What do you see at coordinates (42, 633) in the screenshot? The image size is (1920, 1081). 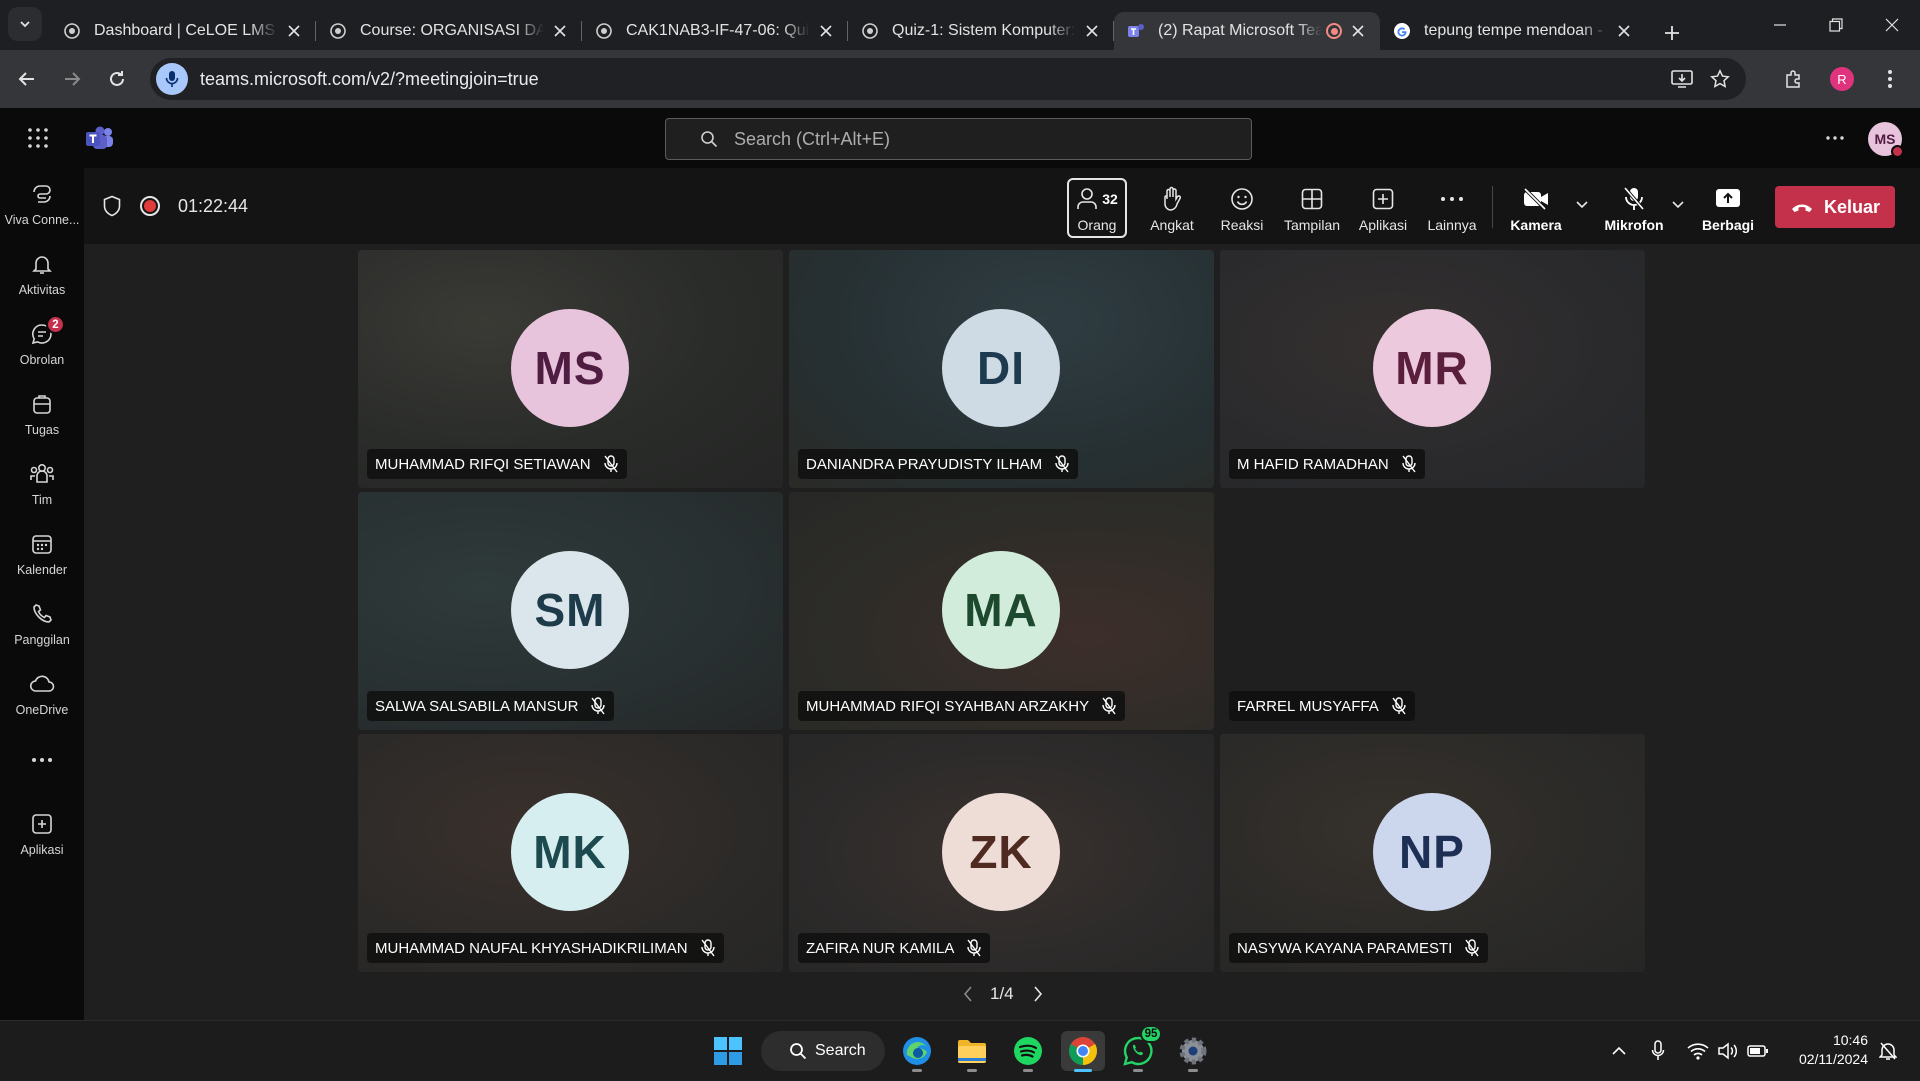 I see `rail-item-calls: Panggilan` at bounding box center [42, 633].